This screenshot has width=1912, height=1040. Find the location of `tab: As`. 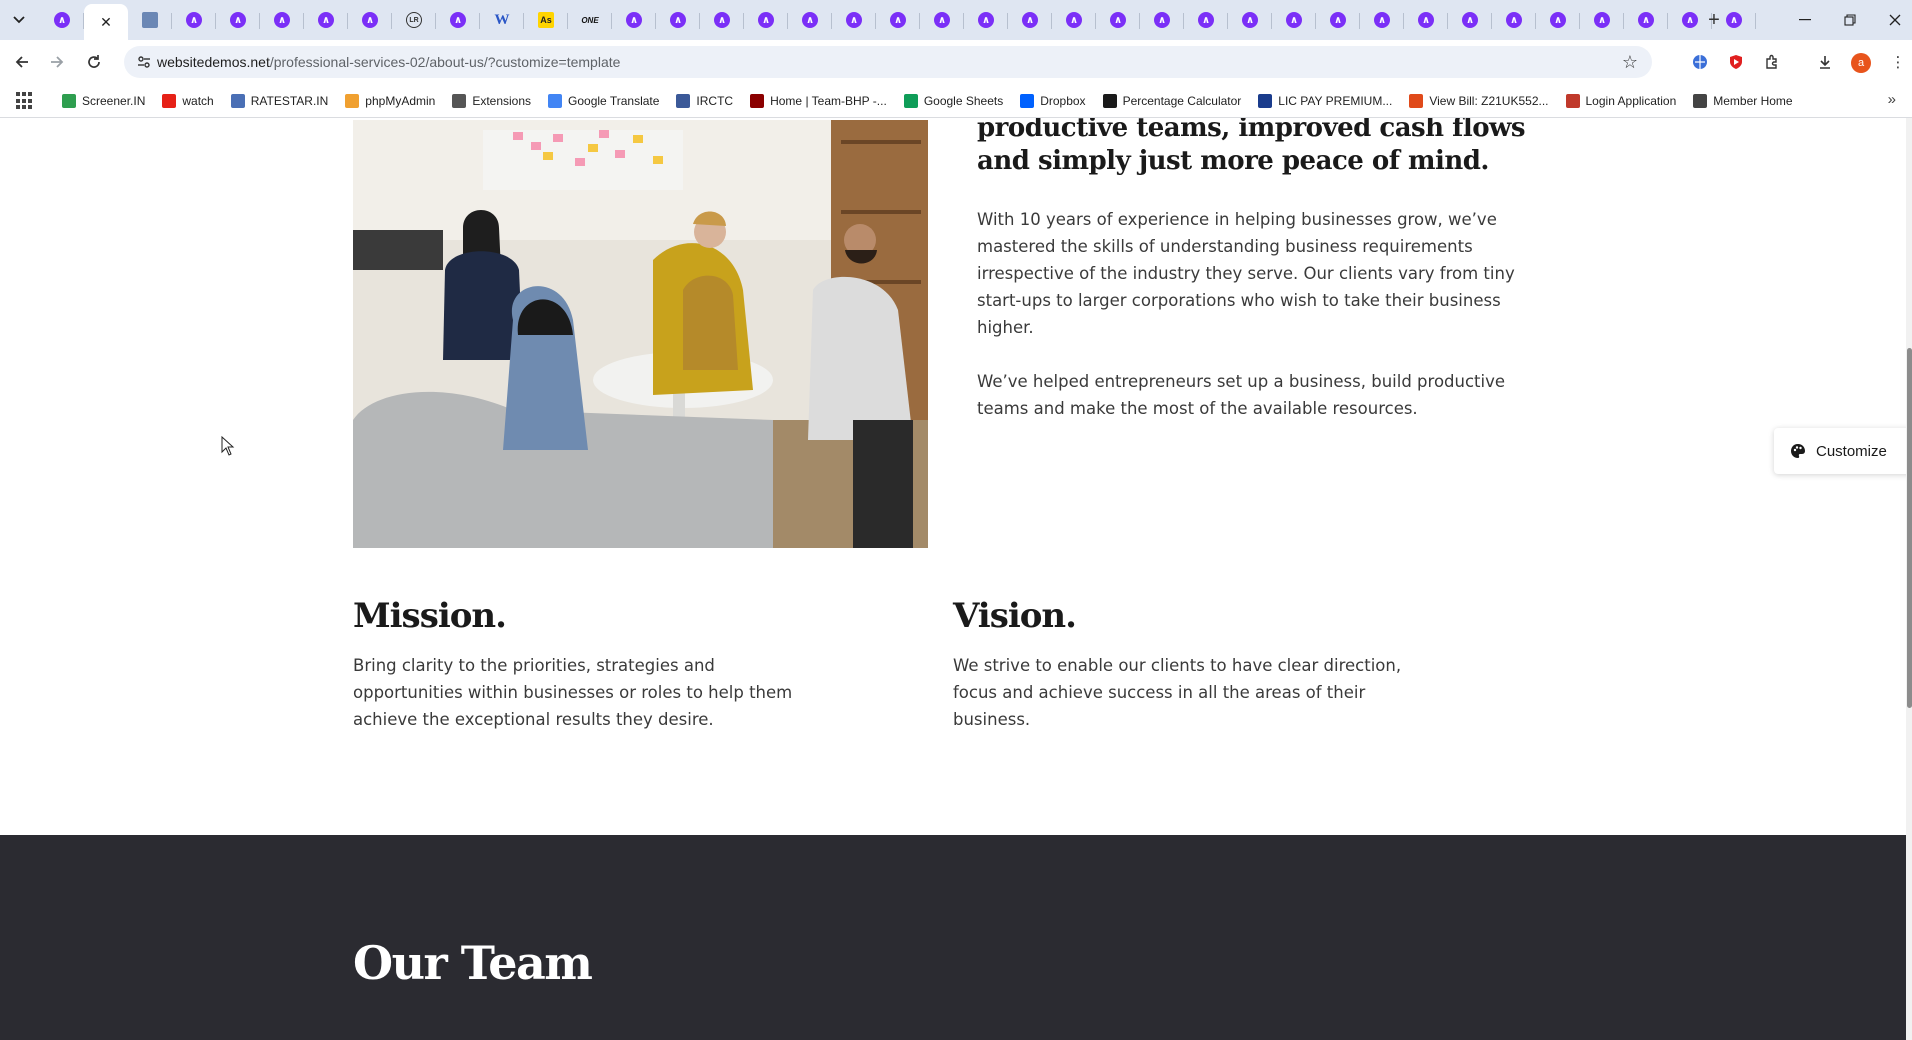

tab: As is located at coordinates (546, 20).